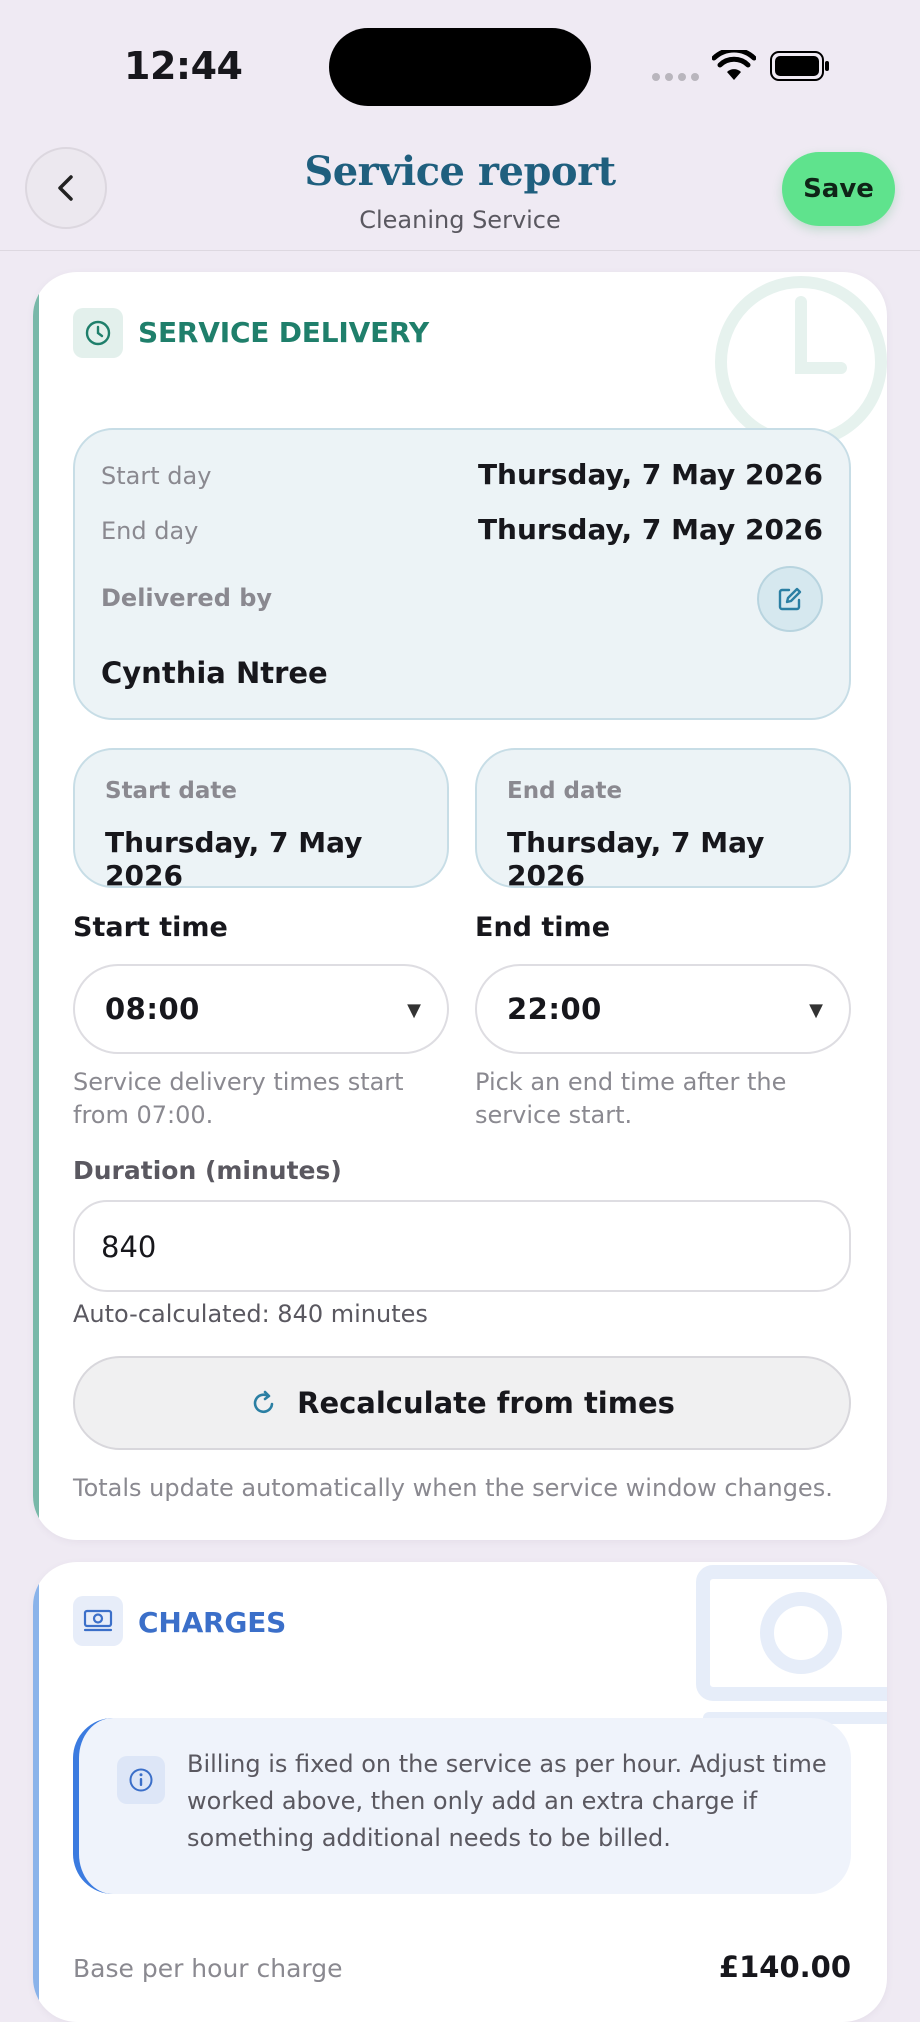  I want to click on info-icon, so click(141, 1780).